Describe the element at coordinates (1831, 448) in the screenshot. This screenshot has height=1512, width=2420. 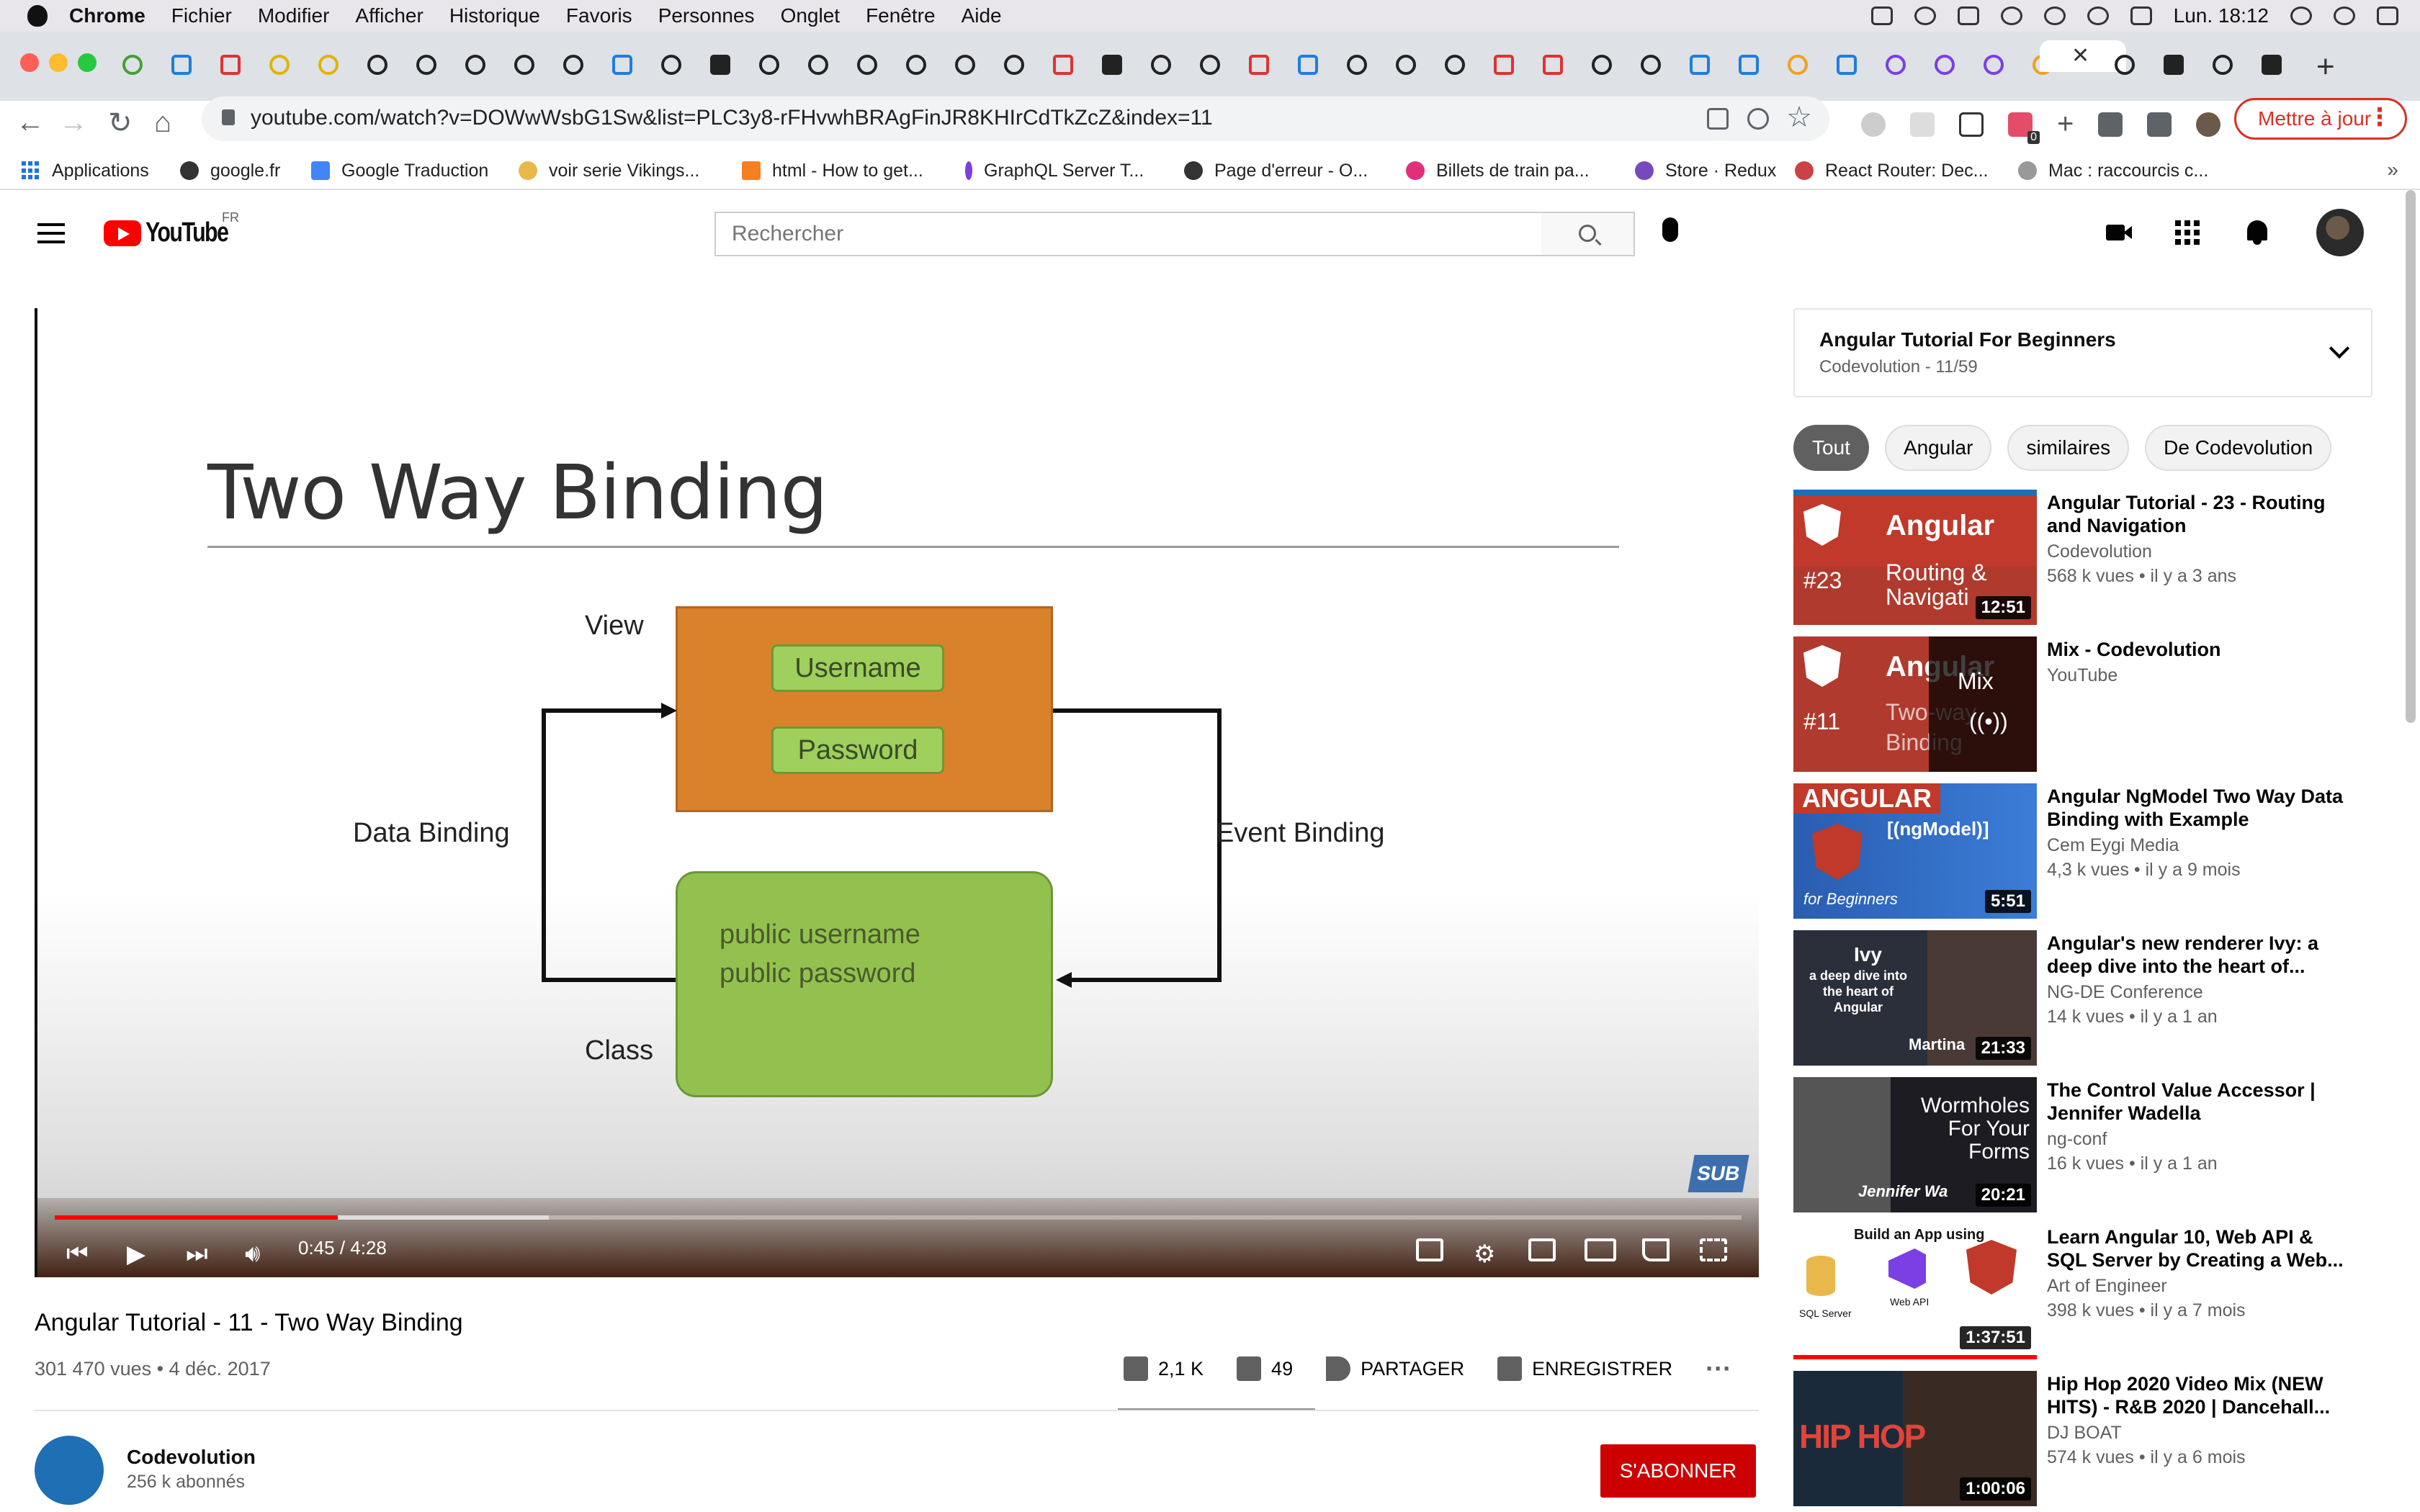
I see `chip-all: Tout` at that location.